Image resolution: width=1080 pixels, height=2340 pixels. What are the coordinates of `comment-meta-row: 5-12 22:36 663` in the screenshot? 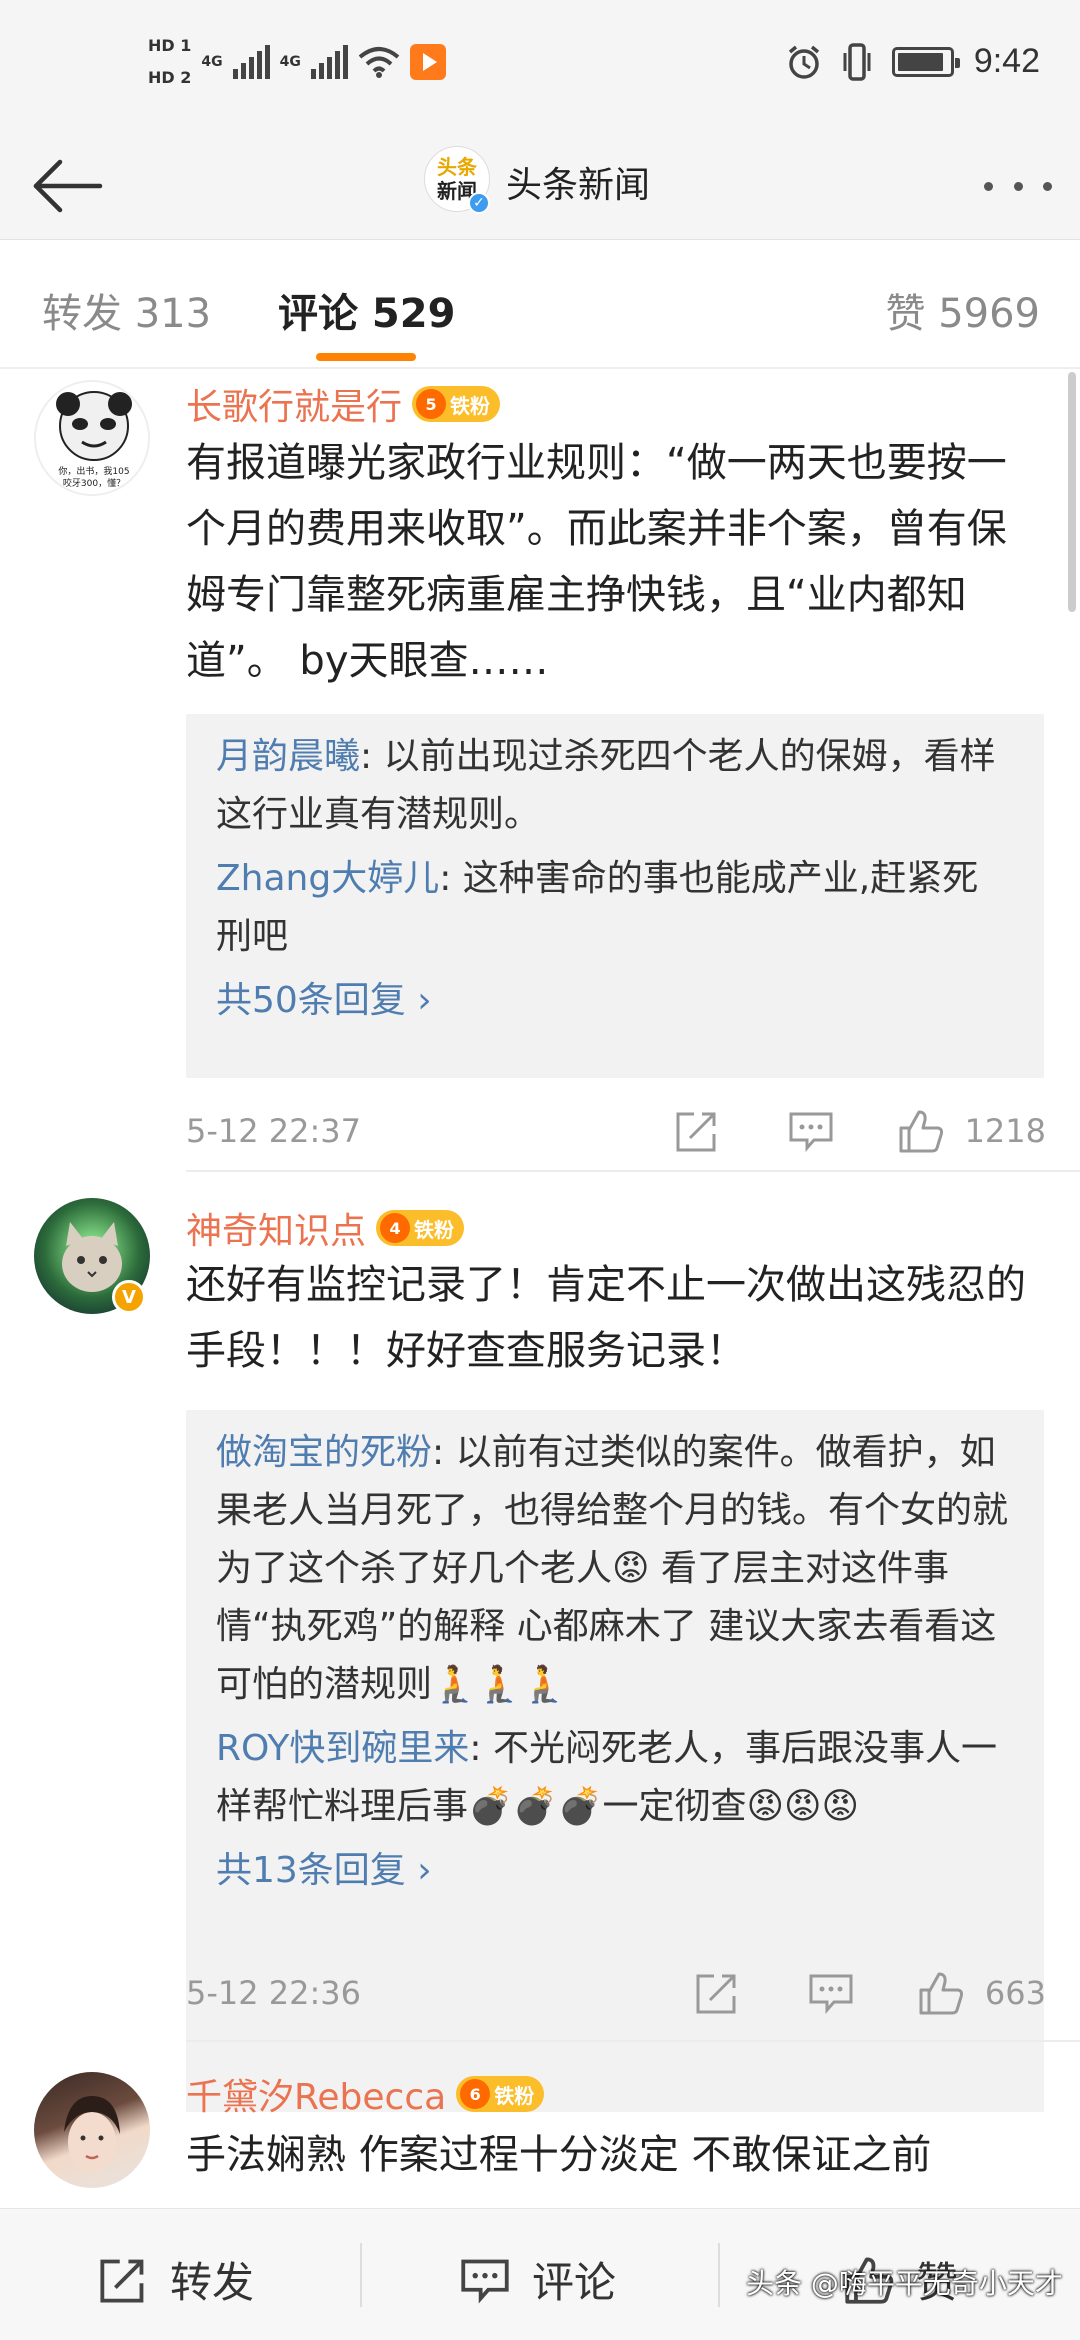 It's located at (616, 1994).